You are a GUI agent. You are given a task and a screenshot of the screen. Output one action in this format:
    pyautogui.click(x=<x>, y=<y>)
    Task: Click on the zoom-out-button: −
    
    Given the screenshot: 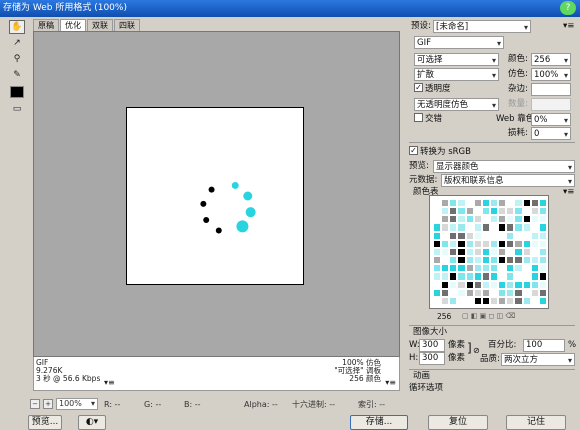 What is the action you would take?
    pyautogui.click(x=35, y=404)
    